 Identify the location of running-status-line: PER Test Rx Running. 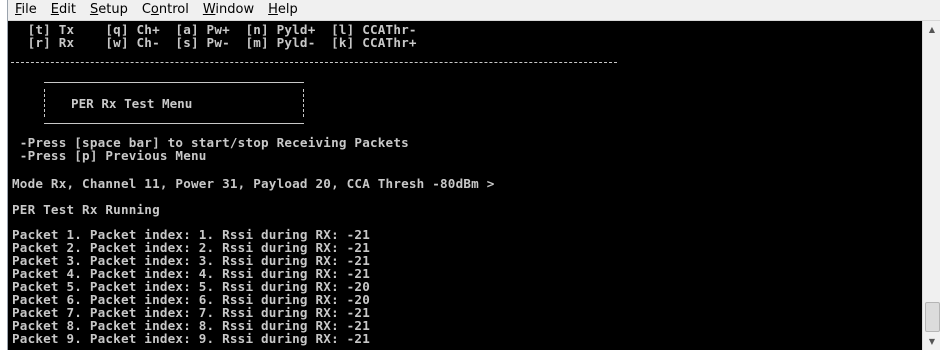
(86, 209).